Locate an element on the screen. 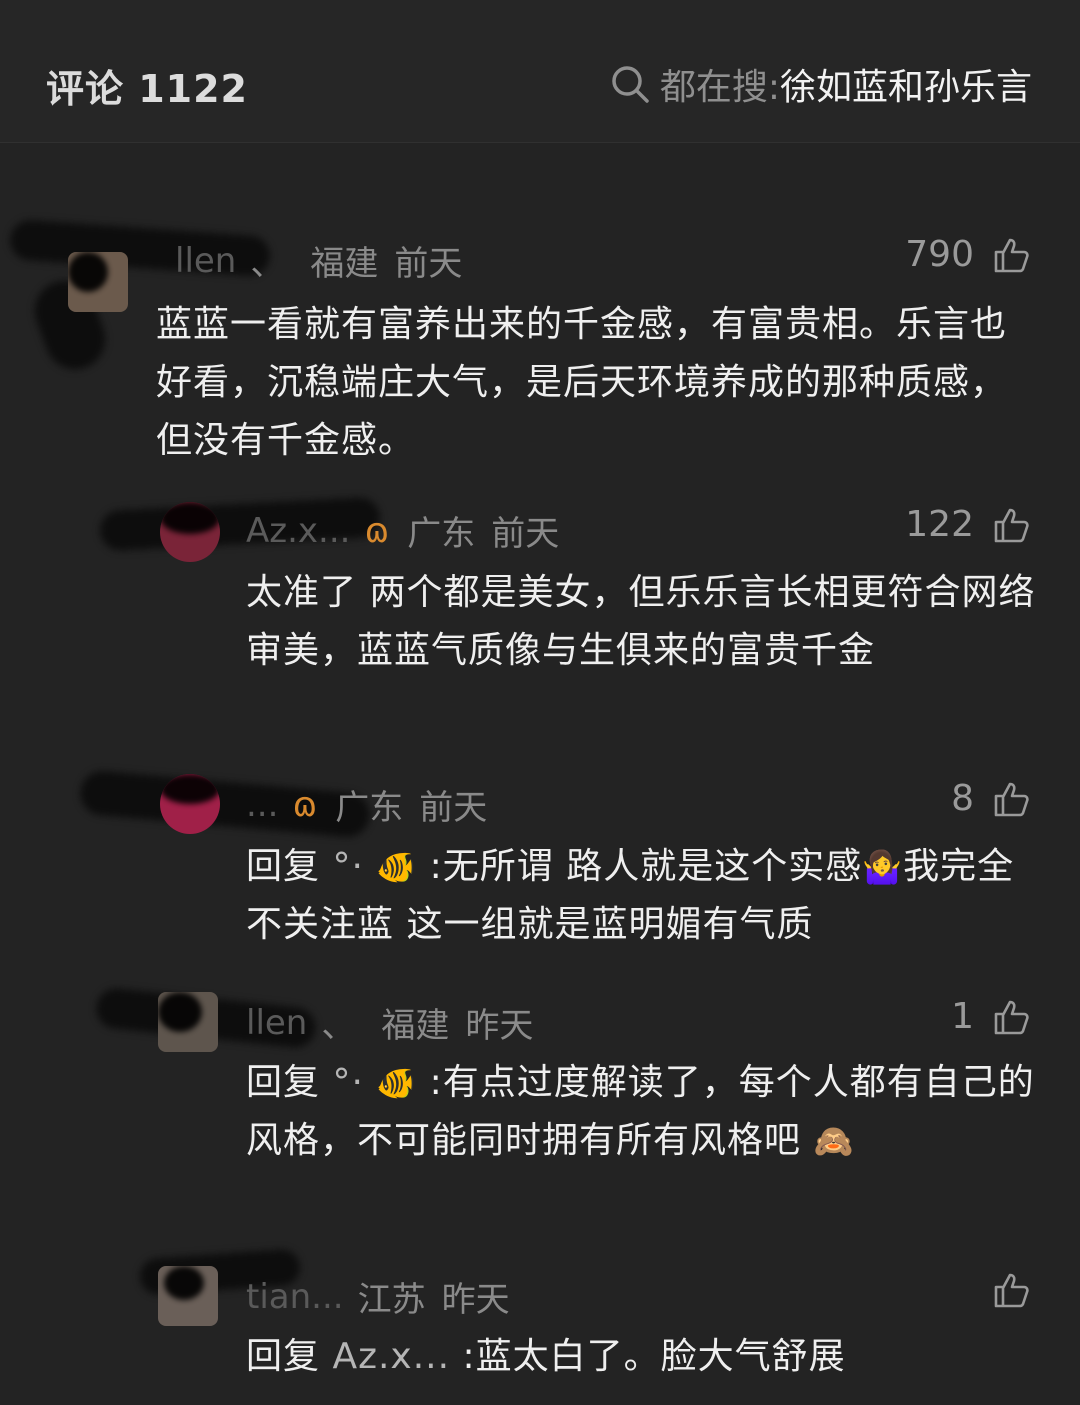  shrug-emoji-icon: 🤷‍♀️ is located at coordinates (883, 867).